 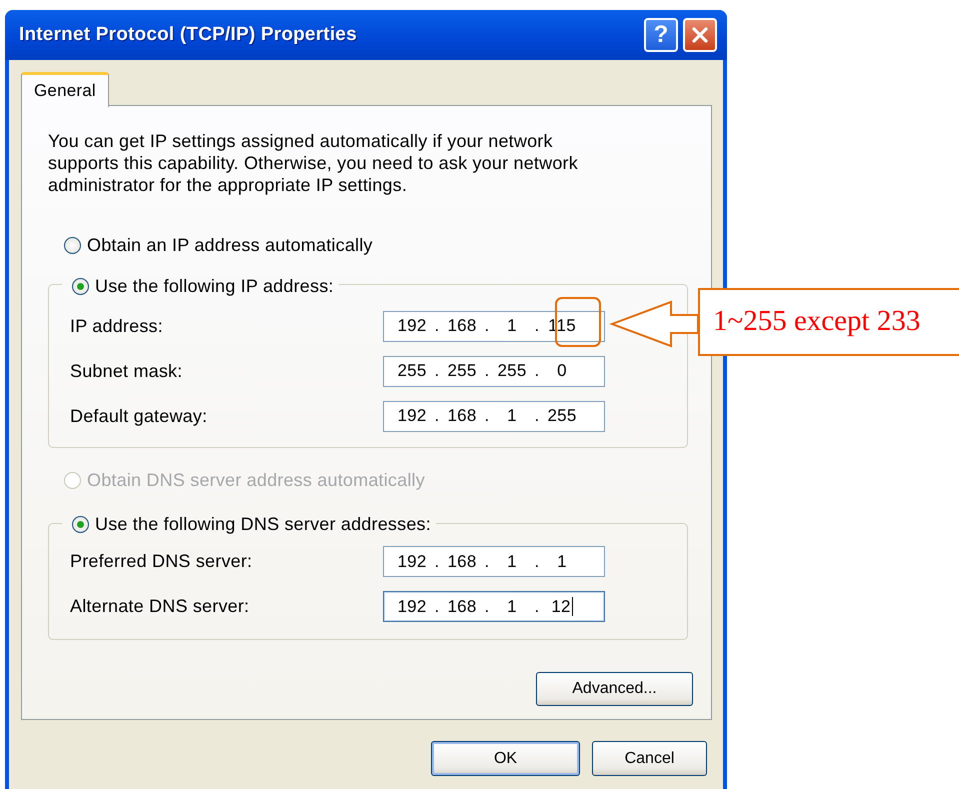 What do you see at coordinates (828, 322) in the screenshot?
I see `callout-note: 1~255 except 233` at bounding box center [828, 322].